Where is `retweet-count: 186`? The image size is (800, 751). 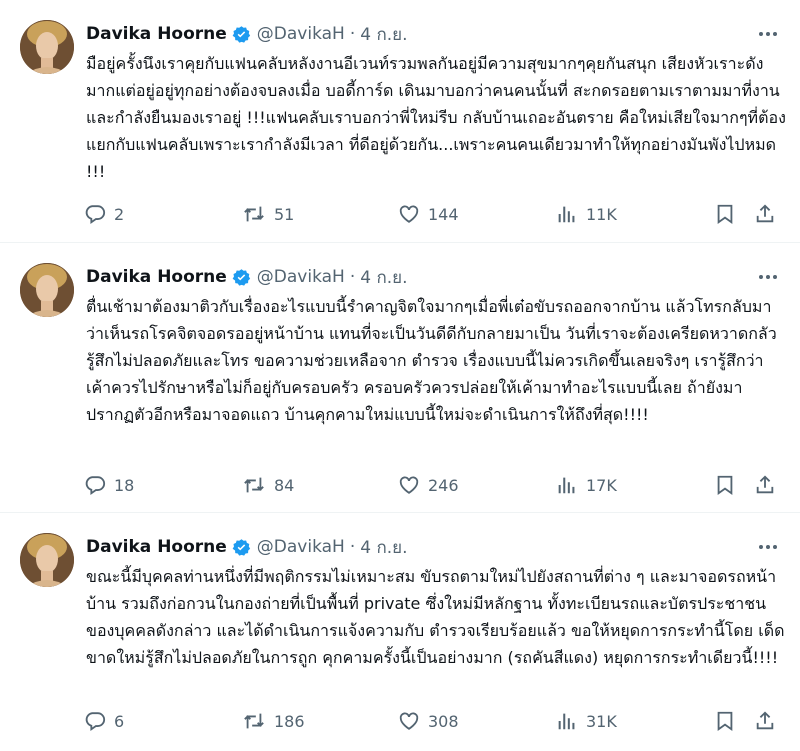
retweet-count: 186 is located at coordinates (289, 721).